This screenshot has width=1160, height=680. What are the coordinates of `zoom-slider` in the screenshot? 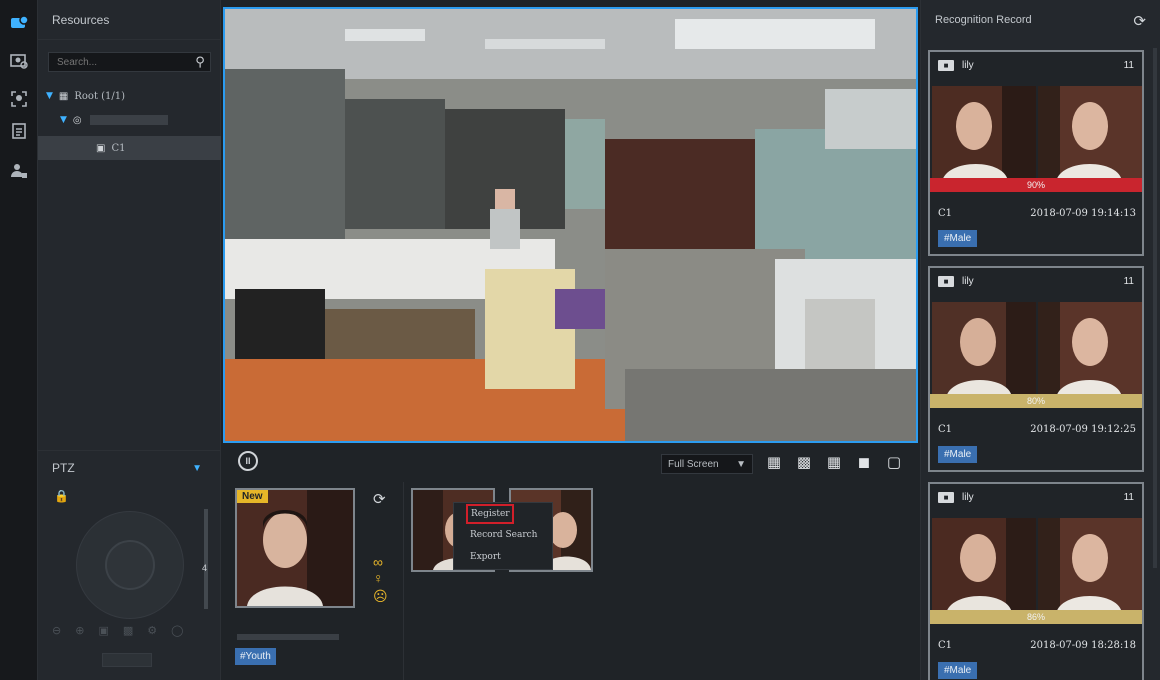 It's located at (206, 559).